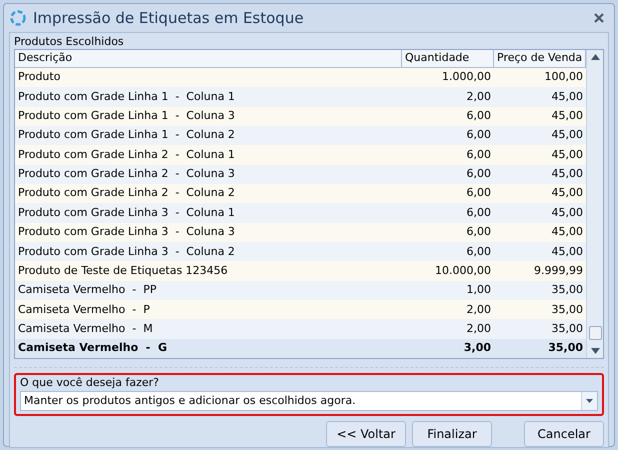  What do you see at coordinates (300, 232) in the screenshot?
I see `table-row: Produto com Grade Linha 3 - Coluna 3 6,00 45,00` at bounding box center [300, 232].